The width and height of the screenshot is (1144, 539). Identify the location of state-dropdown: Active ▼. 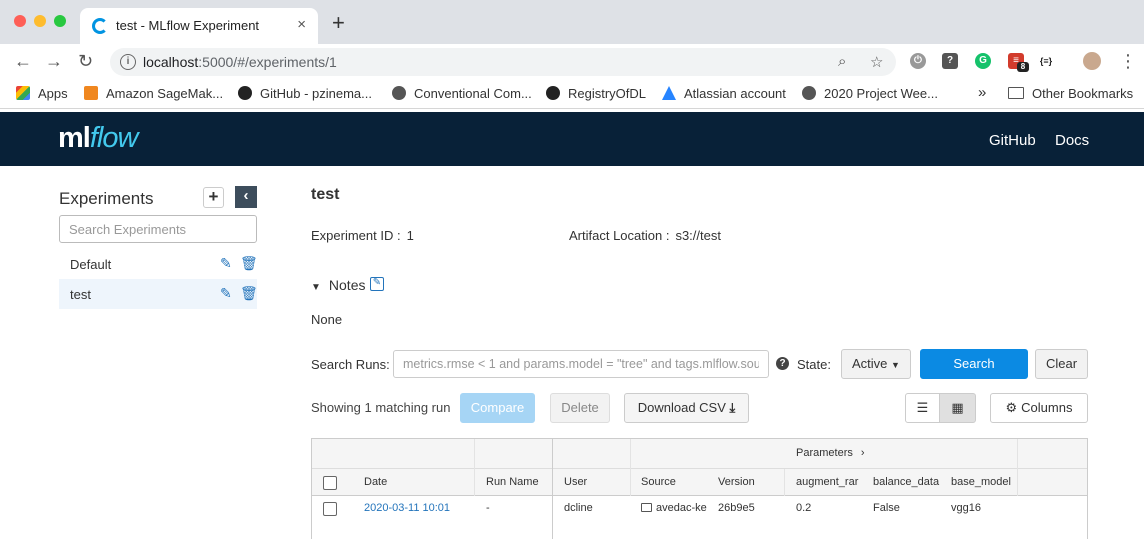
(876, 364).